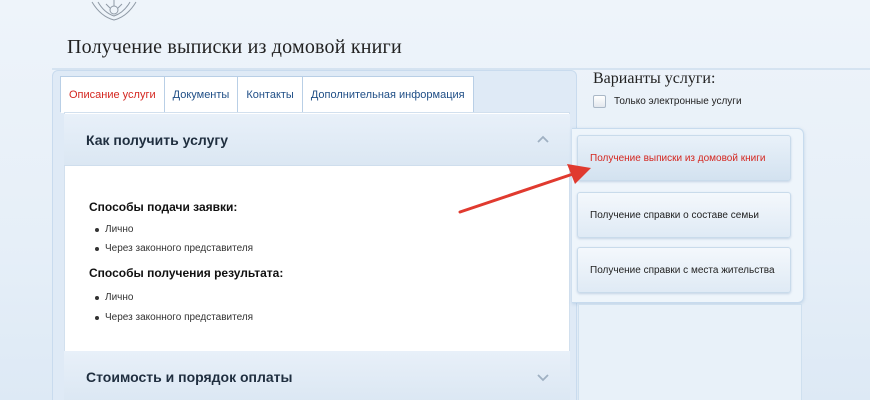 The width and height of the screenshot is (870, 400). I want to click on checkbox-icon, so click(599, 101).